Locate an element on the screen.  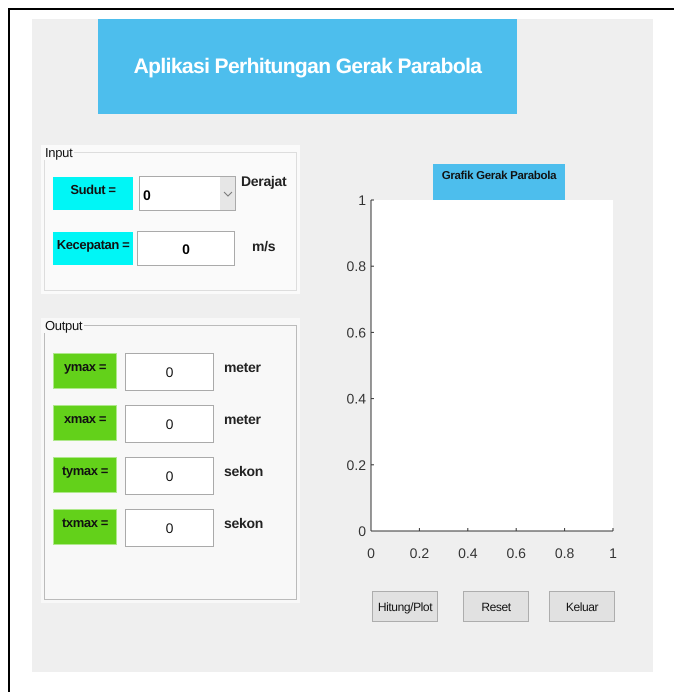
app-title: Aplikasi Perhitungan Gerak Parabola is located at coordinates (308, 66).